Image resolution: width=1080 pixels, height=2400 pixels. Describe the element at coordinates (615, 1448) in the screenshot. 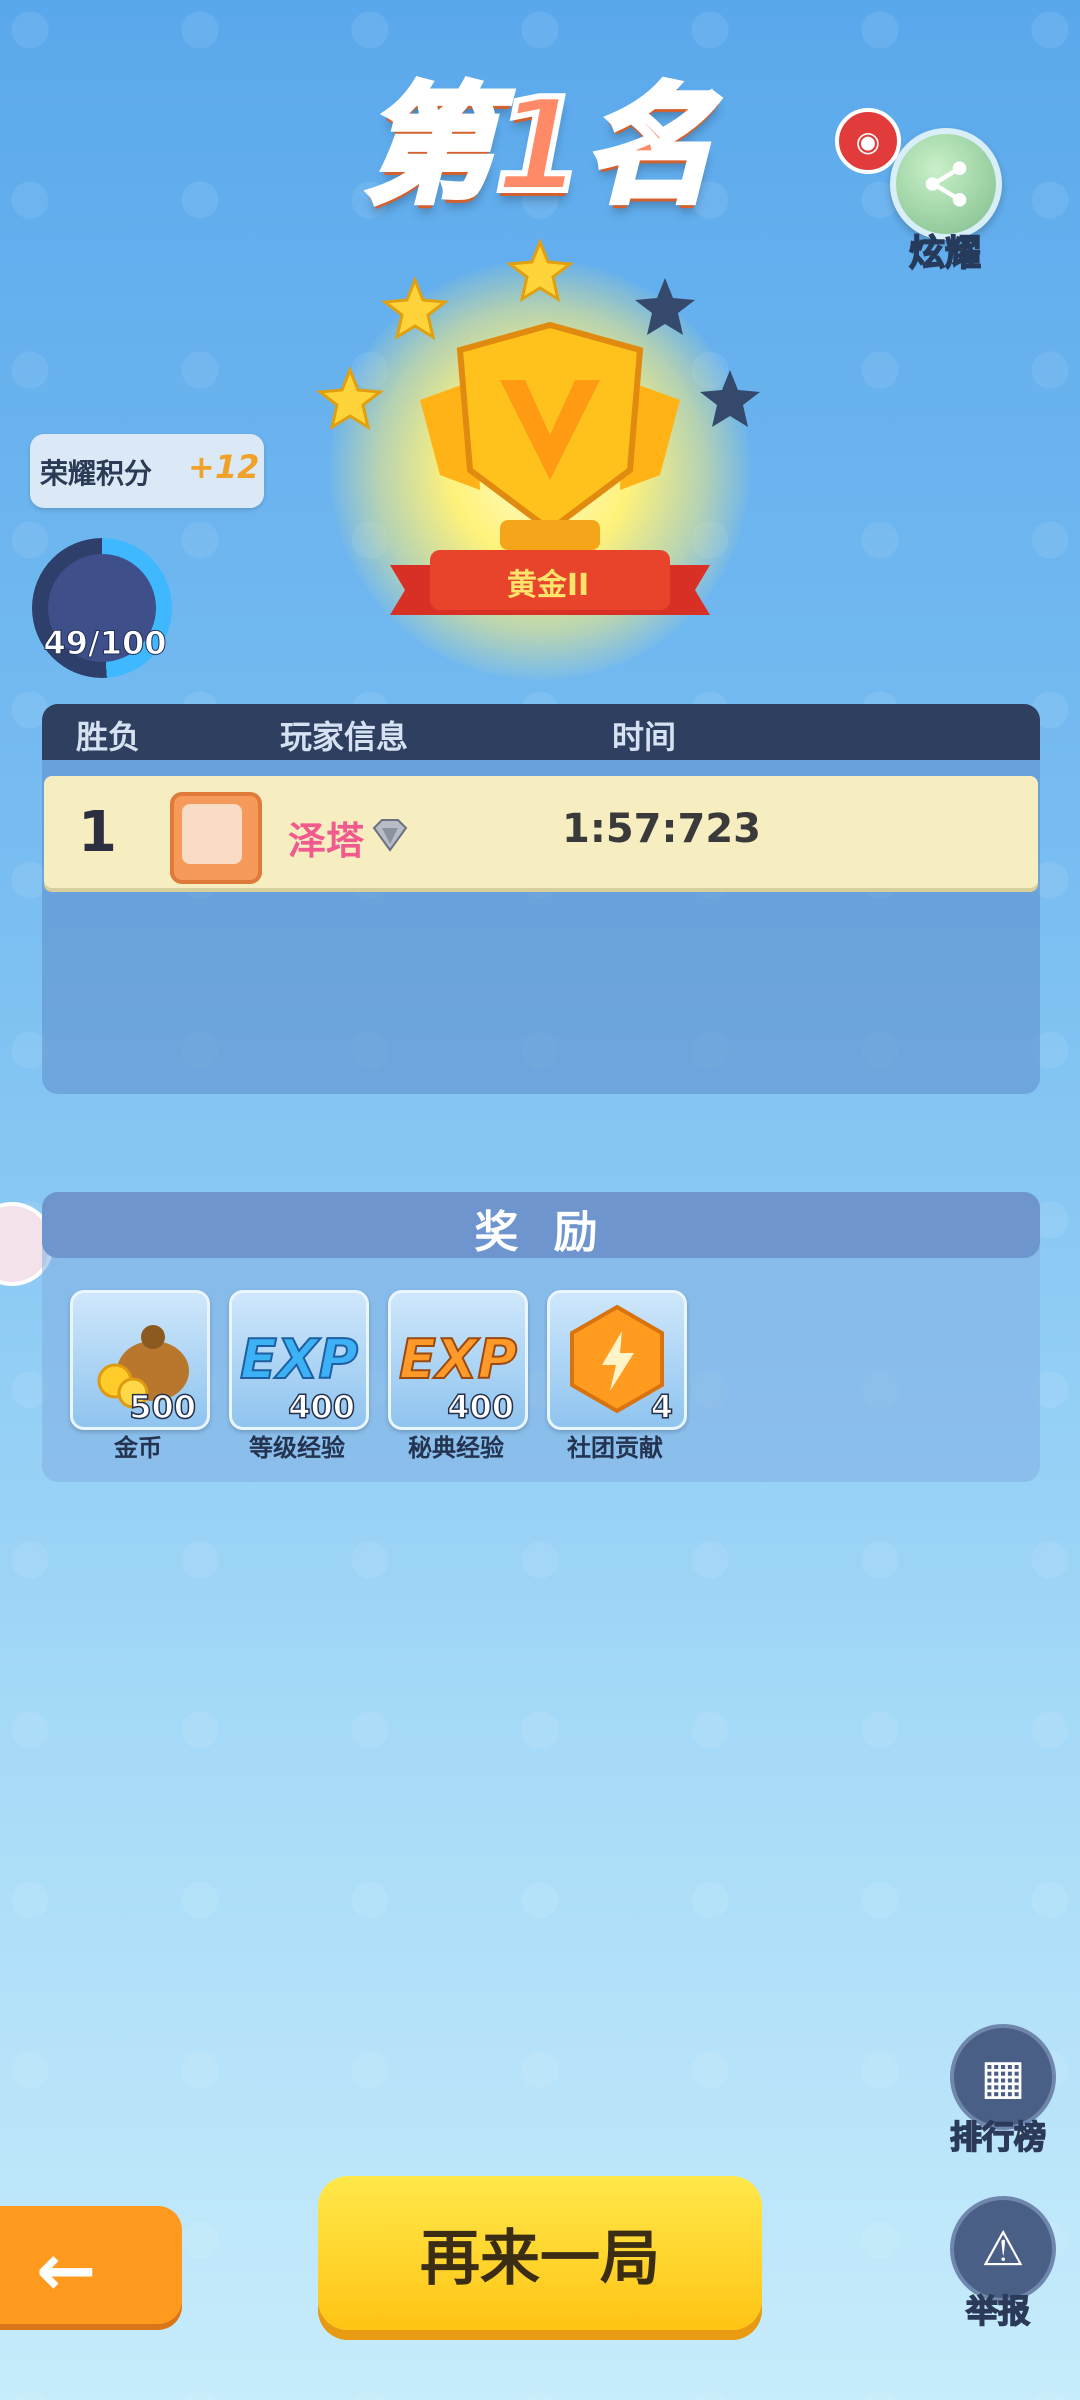

I see `reward-label: 社团贡献` at that location.